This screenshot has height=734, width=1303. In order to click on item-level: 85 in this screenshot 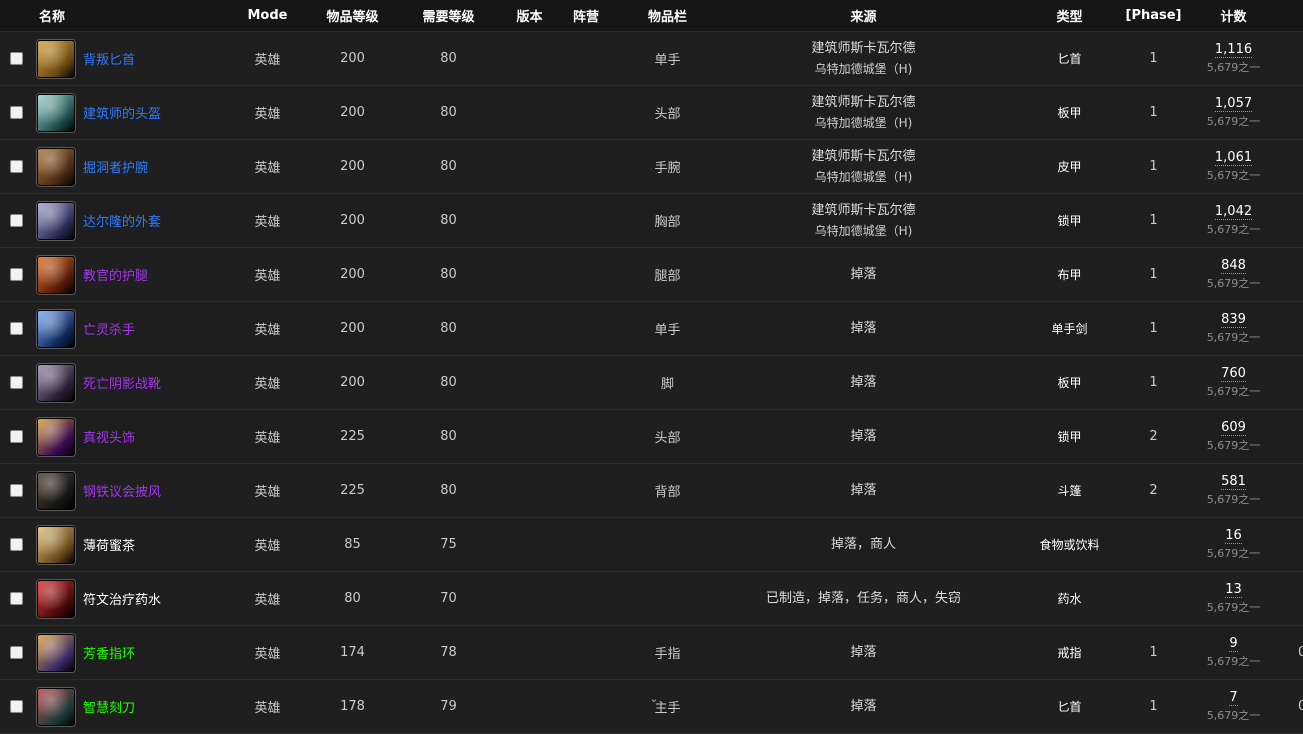, I will do `click(352, 544)`.